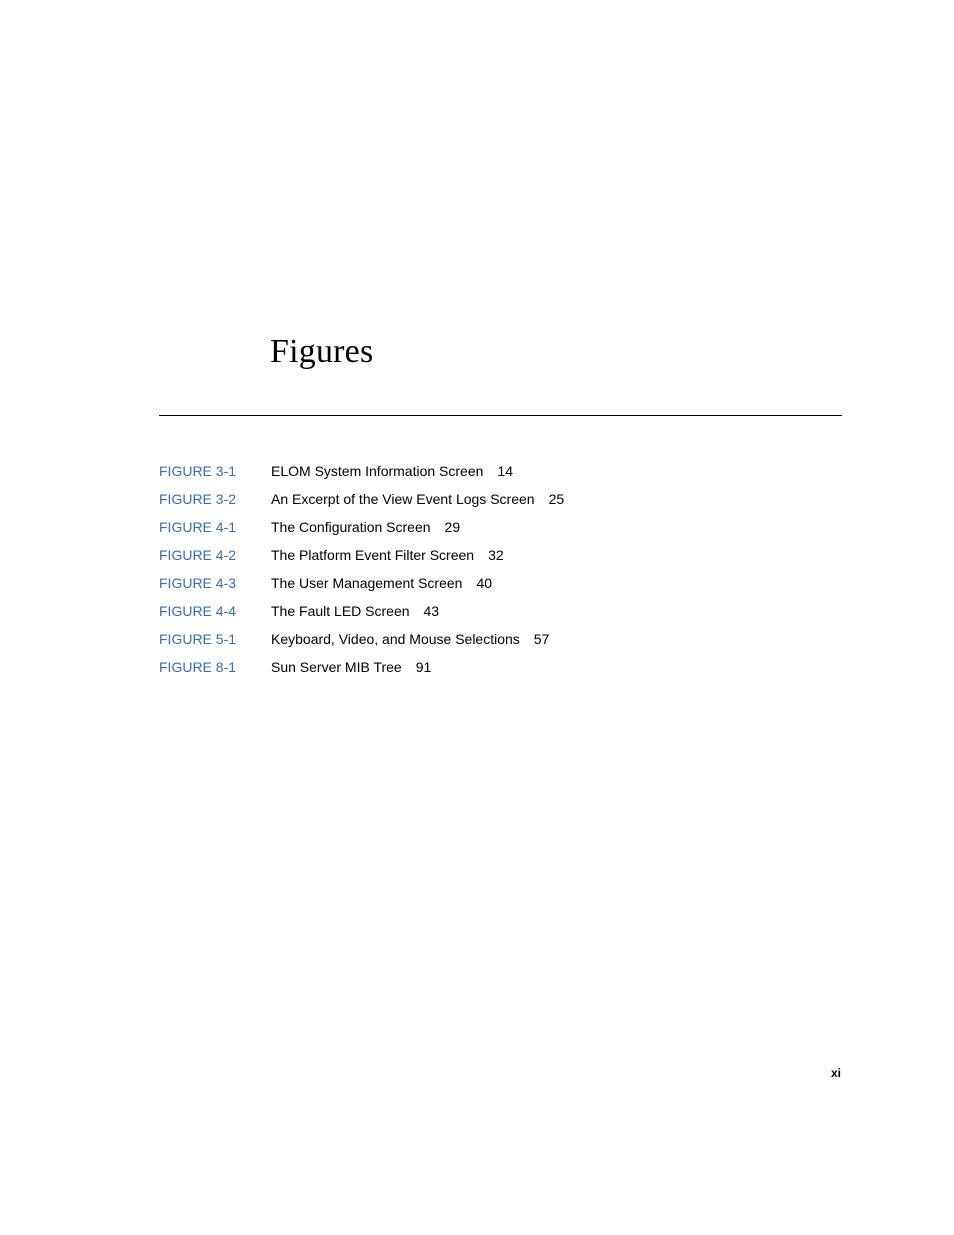 This screenshot has height=1235, width=954. Describe the element at coordinates (351, 527) in the screenshot. I see `figure-title: The Configuration Screen` at that location.